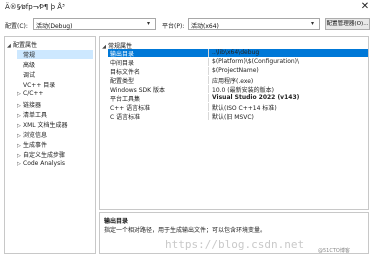 The width and height of the screenshot is (373, 260). I want to click on tree-node-label: 调试, so click(29, 75).